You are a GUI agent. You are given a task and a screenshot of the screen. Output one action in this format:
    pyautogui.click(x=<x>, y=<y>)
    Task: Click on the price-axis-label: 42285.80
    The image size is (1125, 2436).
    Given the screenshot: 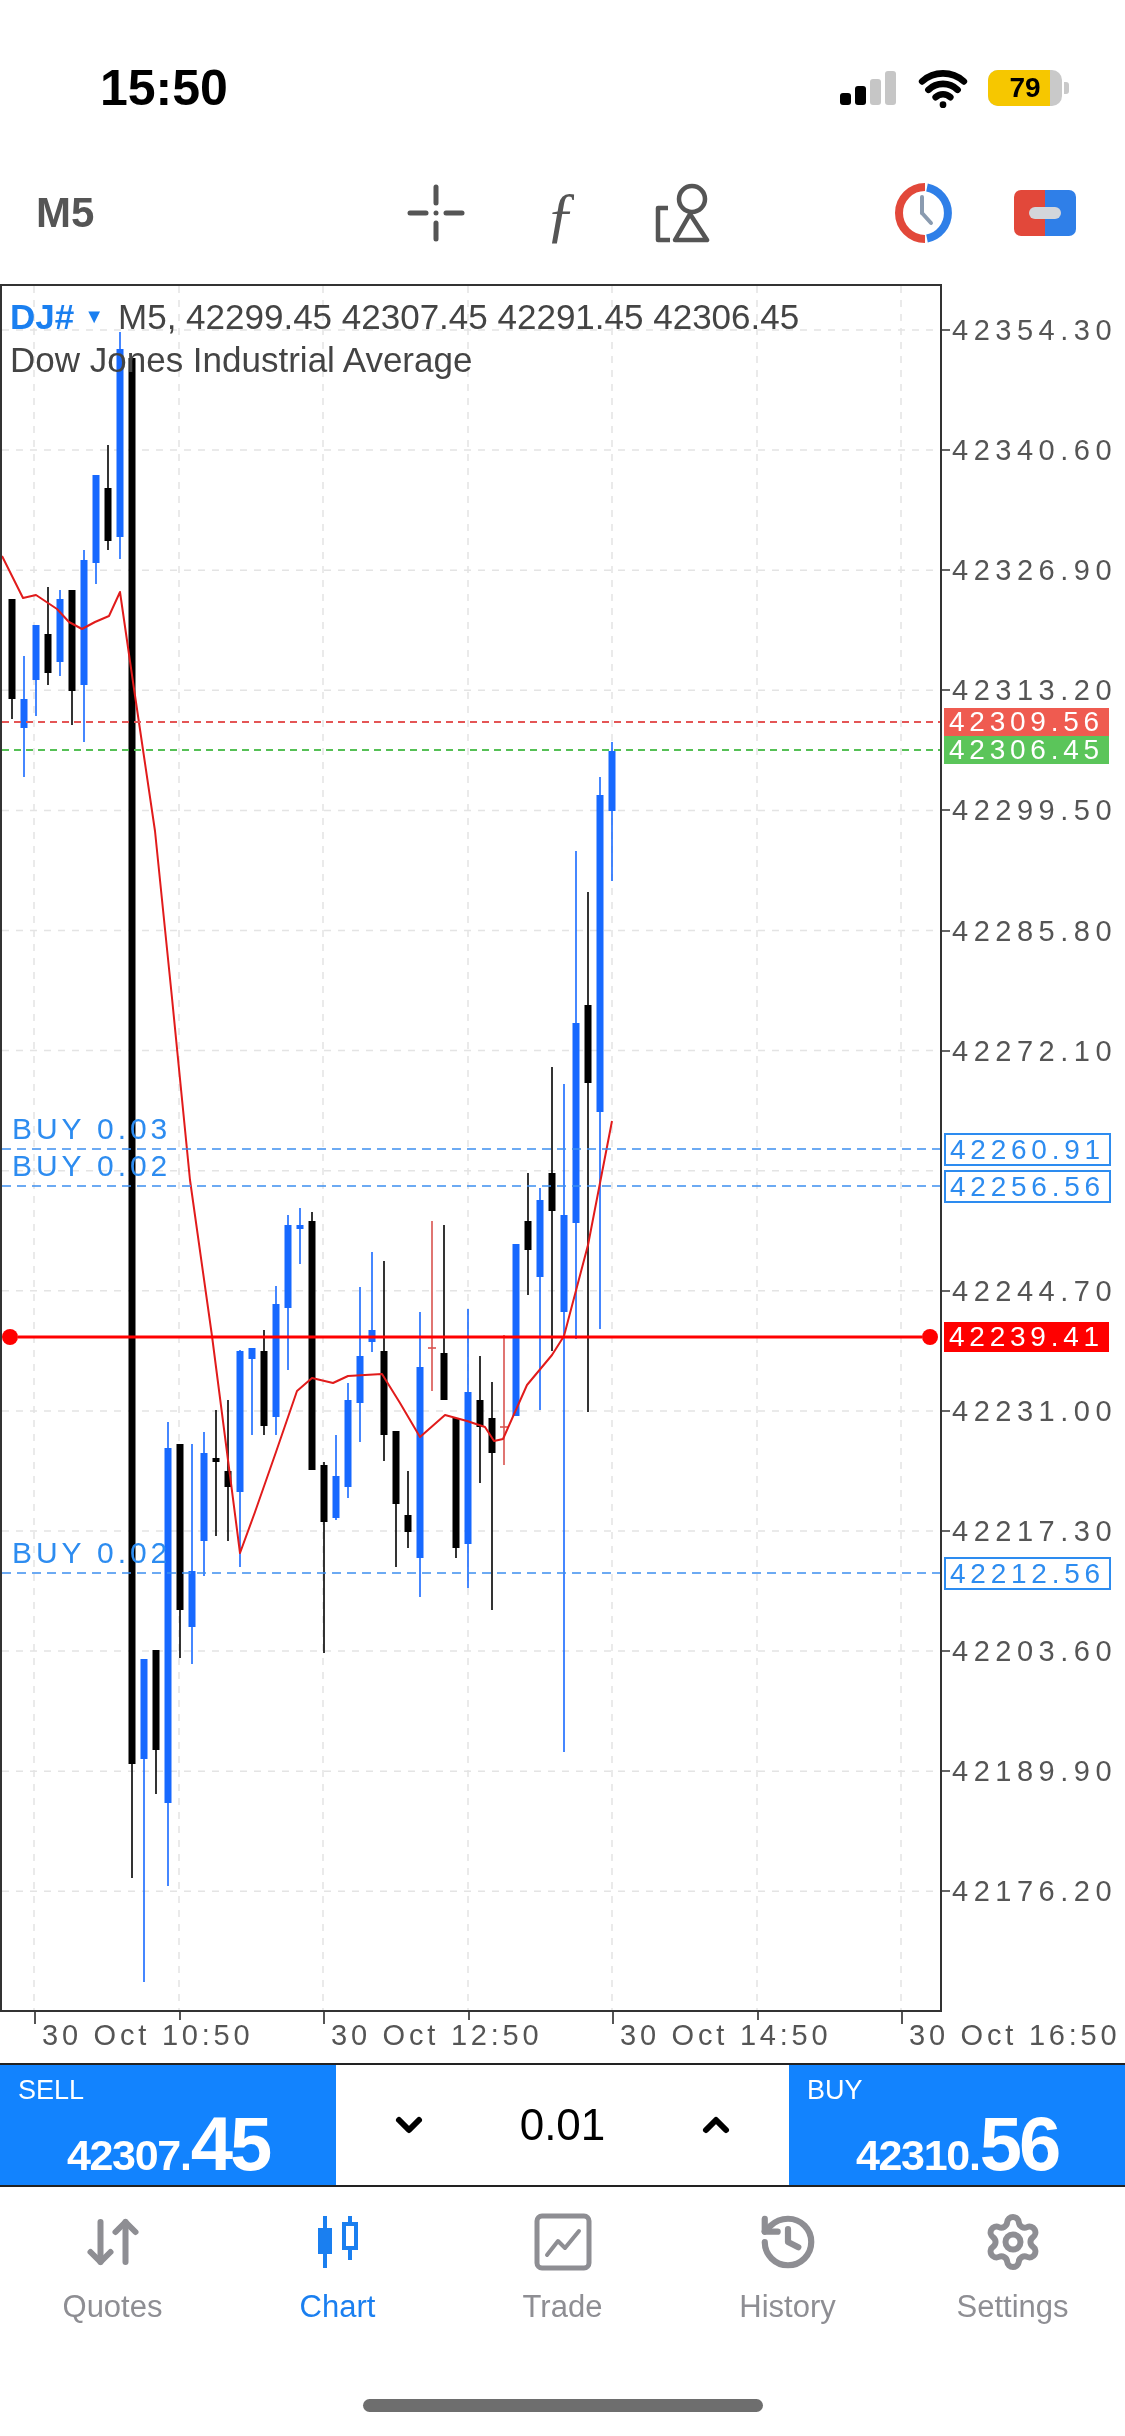 What is the action you would take?
    pyautogui.click(x=1035, y=930)
    